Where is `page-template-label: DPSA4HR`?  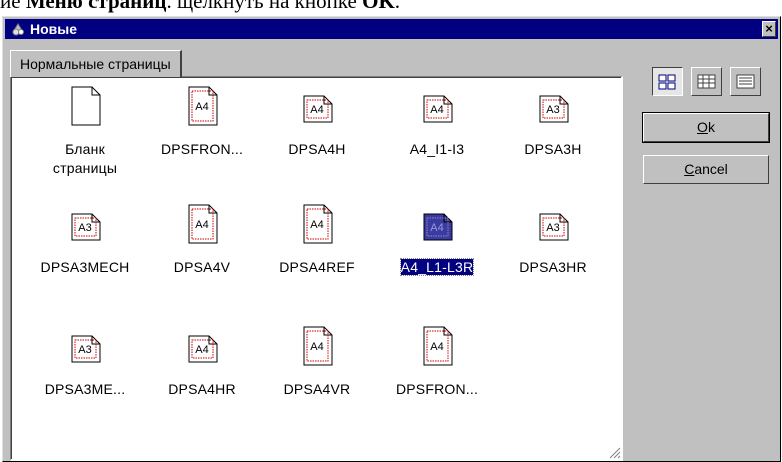
page-template-label: DPSA4HR is located at coordinates (202, 389).